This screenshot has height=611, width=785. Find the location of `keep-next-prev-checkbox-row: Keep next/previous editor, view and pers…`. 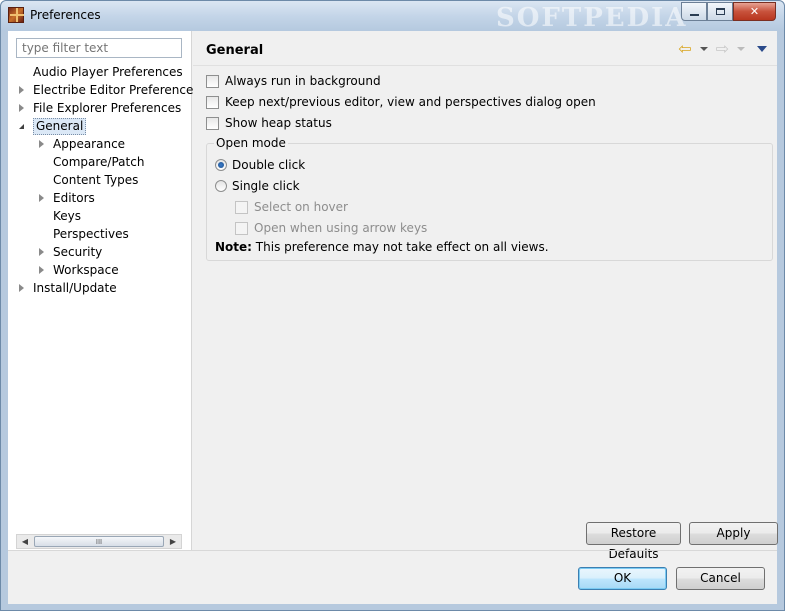

keep-next-prev-checkbox-row: Keep next/previous editor, view and pers… is located at coordinates (401, 102).